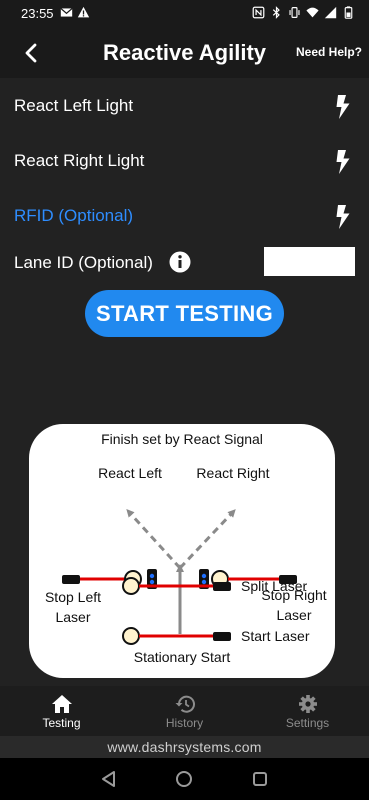  Describe the element at coordinates (83, 12) in the screenshot. I see `alert-icon` at that location.